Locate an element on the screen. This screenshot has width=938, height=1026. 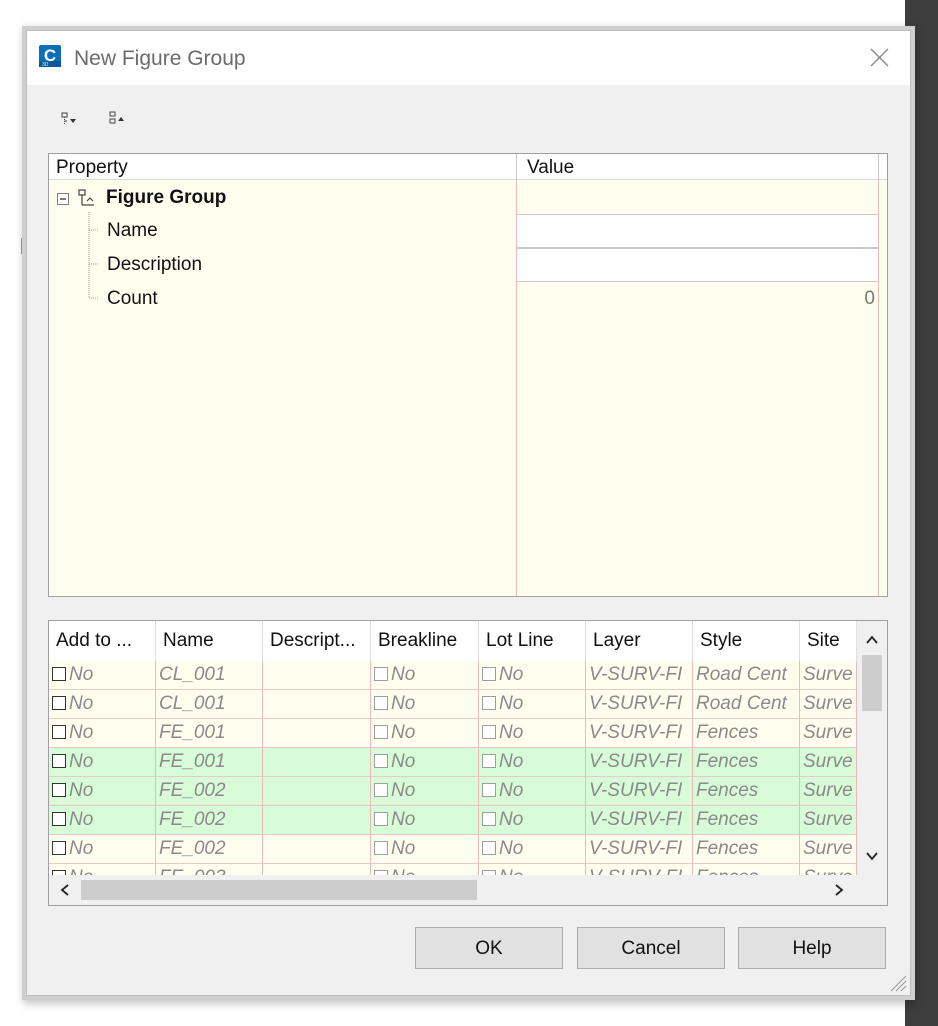
help-button: Help is located at coordinates (812, 948).